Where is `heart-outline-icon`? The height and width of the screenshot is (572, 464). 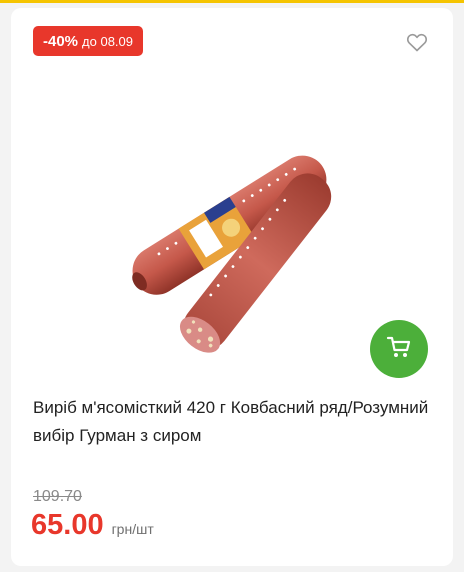 heart-outline-icon is located at coordinates (417, 42).